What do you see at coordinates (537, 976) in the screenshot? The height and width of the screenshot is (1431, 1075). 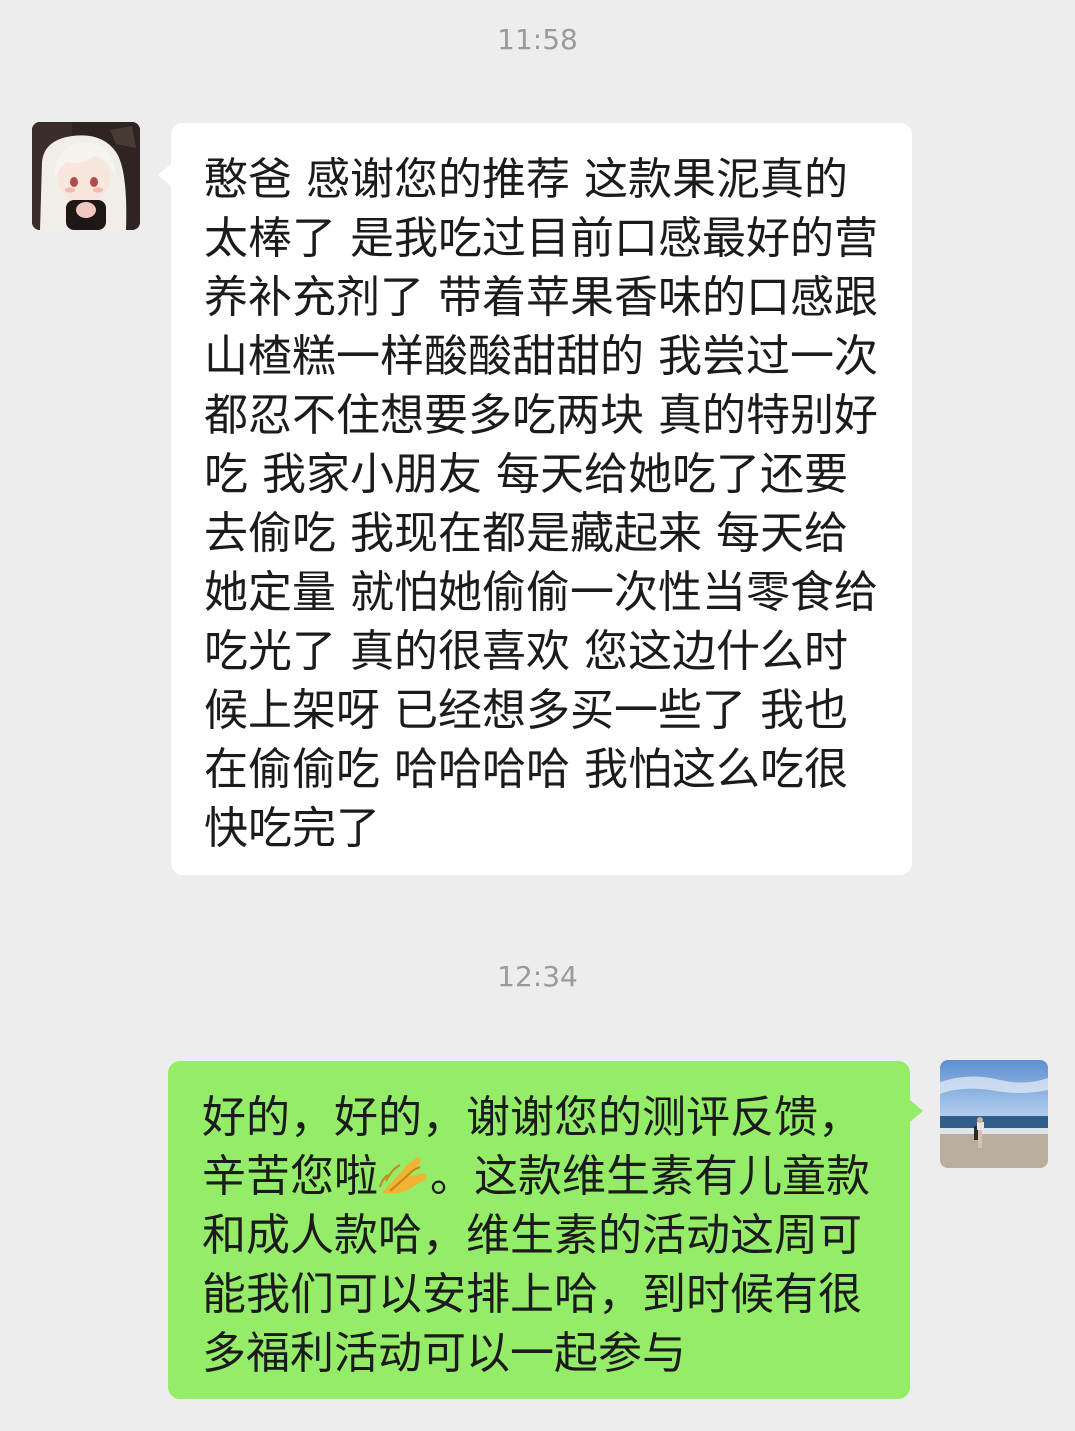 I see `timestamp: 12:34` at bounding box center [537, 976].